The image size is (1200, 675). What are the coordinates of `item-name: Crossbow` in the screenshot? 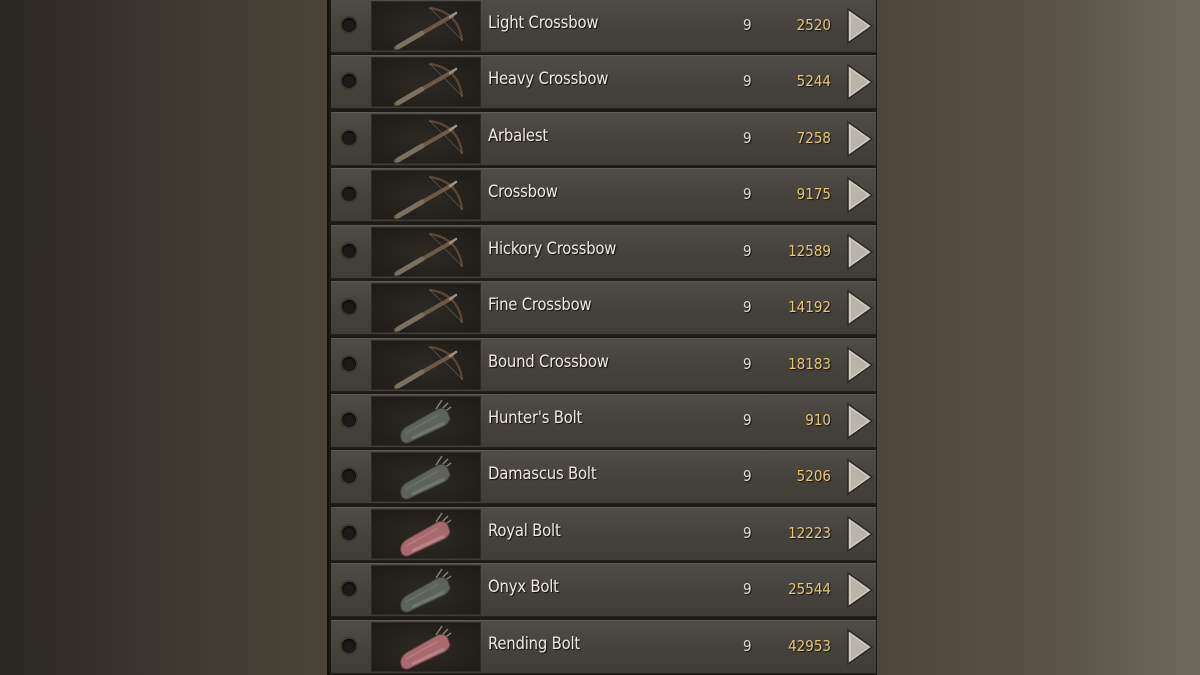 It's located at (523, 191).